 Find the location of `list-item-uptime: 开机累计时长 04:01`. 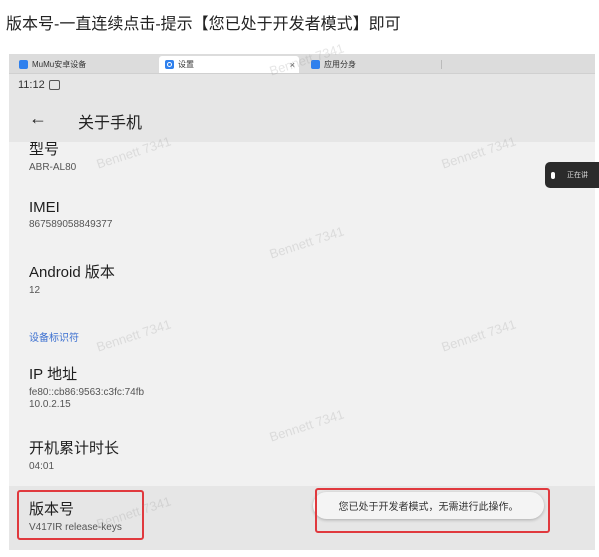

list-item-uptime: 开机累计时长 04:01 is located at coordinates (74, 455).